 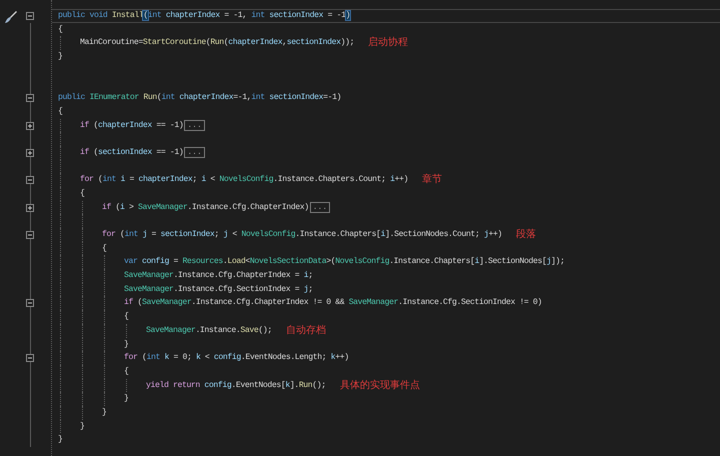 What do you see at coordinates (218, 290) in the screenshot?
I see `code-line: SaveManager.Instance.Cfg.SectionIndex = j;` at bounding box center [218, 290].